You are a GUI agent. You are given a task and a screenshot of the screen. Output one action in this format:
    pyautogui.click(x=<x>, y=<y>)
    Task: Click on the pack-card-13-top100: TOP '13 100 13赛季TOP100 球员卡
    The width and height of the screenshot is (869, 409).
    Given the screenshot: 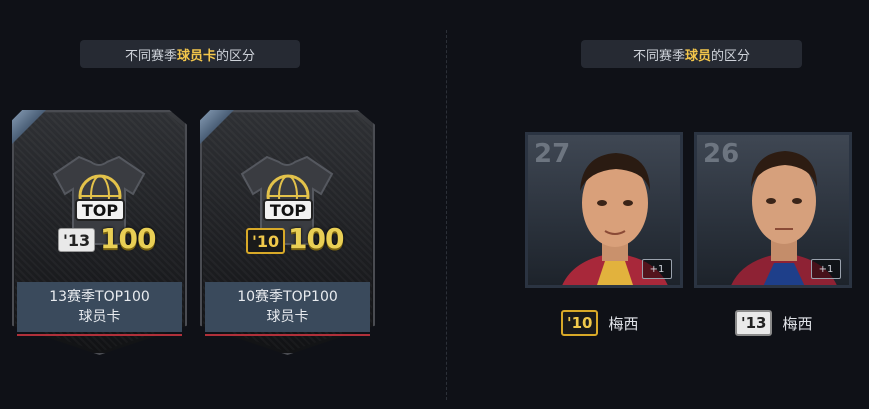 What is the action you would take?
    pyautogui.click(x=99, y=232)
    